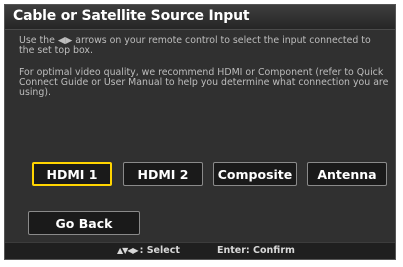 This screenshot has width=403, height=267. What do you see at coordinates (200, 250) in the screenshot?
I see `footer-hint-bar: ▲▼◀▶ : Select Enter: Confirm` at bounding box center [200, 250].